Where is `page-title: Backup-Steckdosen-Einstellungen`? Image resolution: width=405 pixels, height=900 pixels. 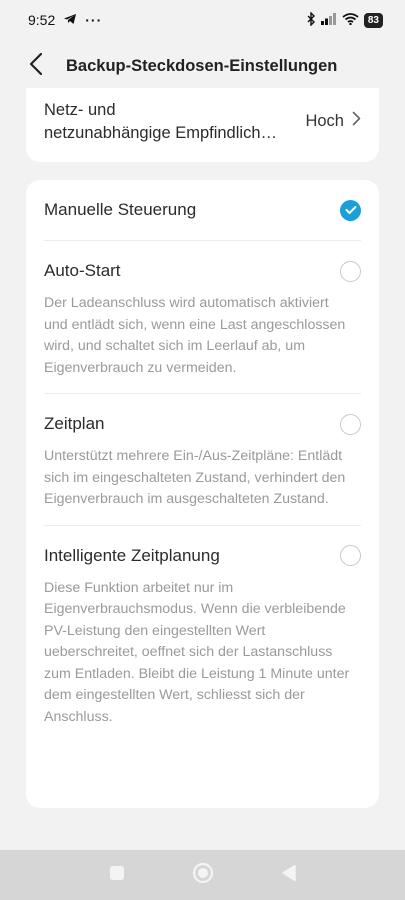
page-title: Backup-Steckdosen-Einstellungen is located at coordinates (202, 65).